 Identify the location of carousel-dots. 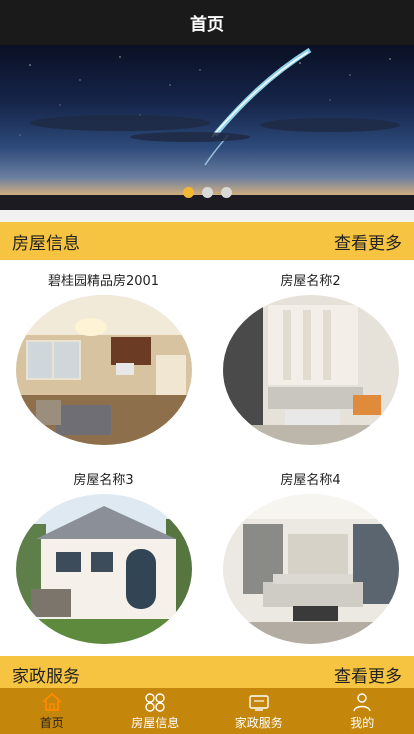
(207, 192).